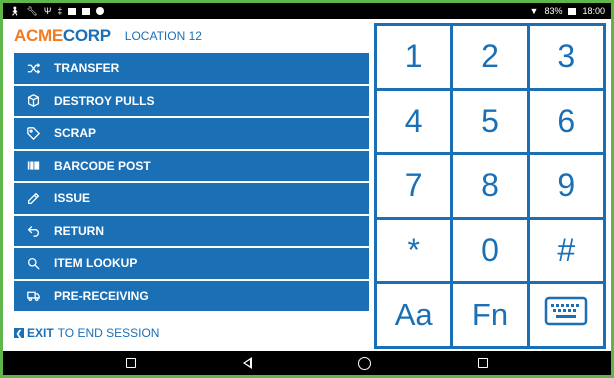 This screenshot has height=378, width=614. What do you see at coordinates (553, 11) in the screenshot?
I see `battery-percent: 83%` at bounding box center [553, 11].